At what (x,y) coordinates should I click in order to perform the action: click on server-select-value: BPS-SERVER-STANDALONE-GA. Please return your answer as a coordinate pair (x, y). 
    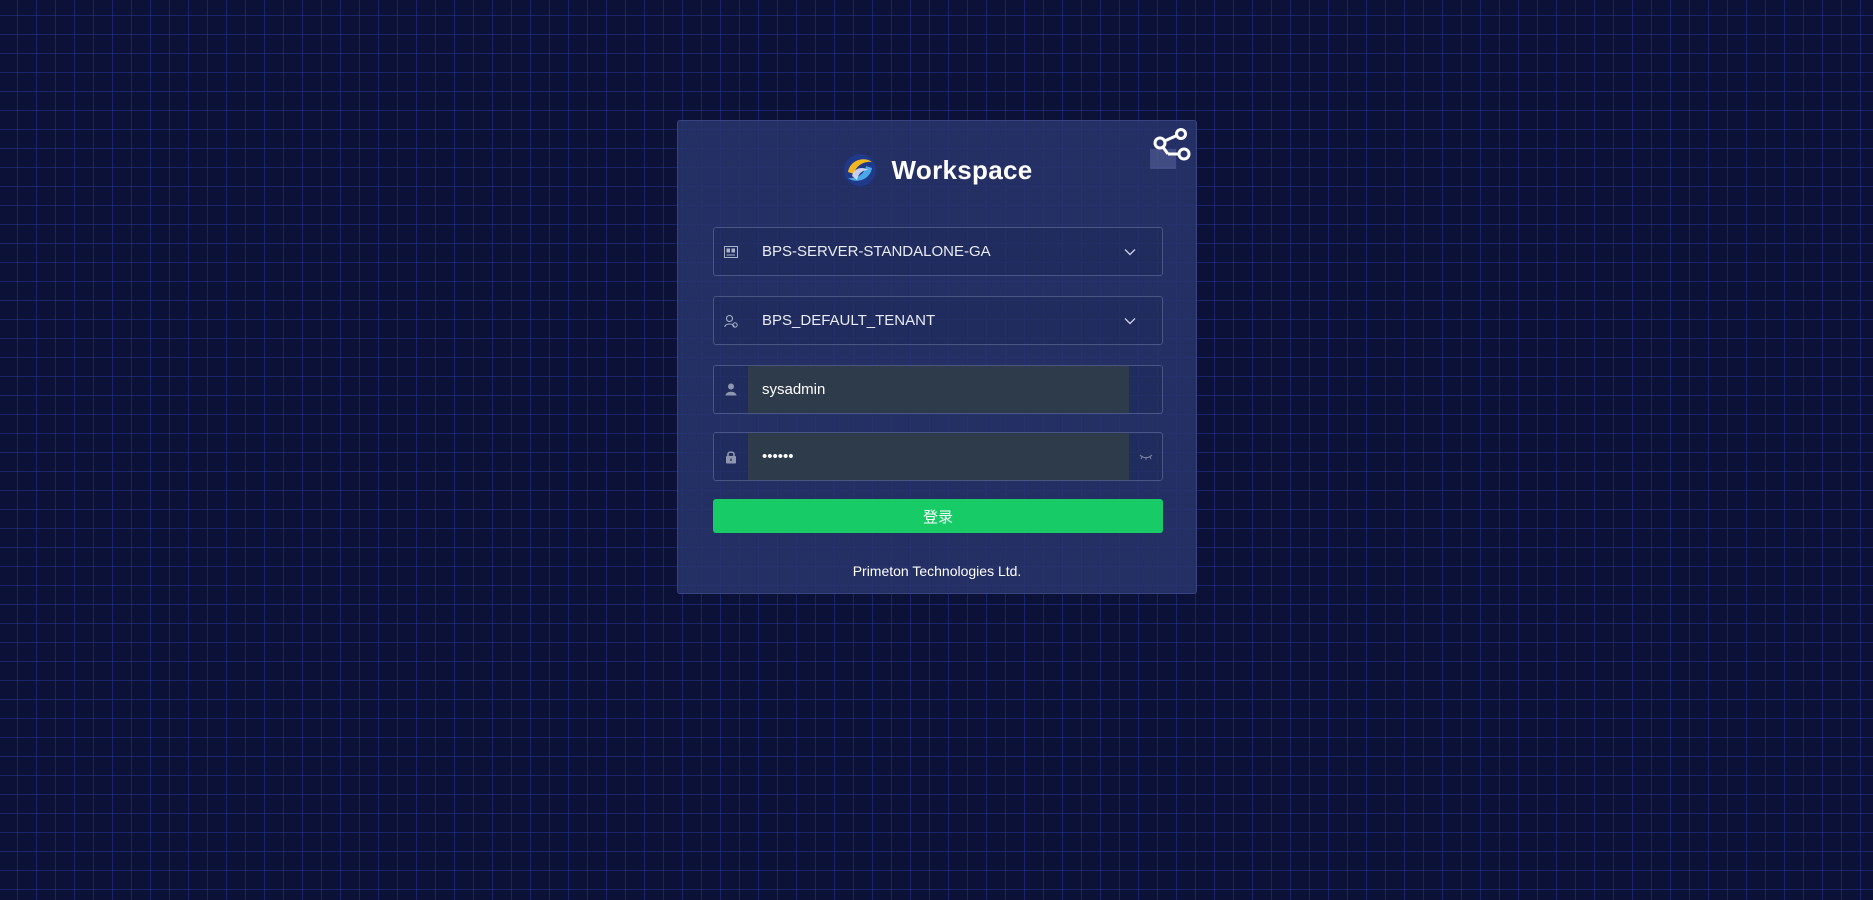
    Looking at the image, I should click on (876, 251).